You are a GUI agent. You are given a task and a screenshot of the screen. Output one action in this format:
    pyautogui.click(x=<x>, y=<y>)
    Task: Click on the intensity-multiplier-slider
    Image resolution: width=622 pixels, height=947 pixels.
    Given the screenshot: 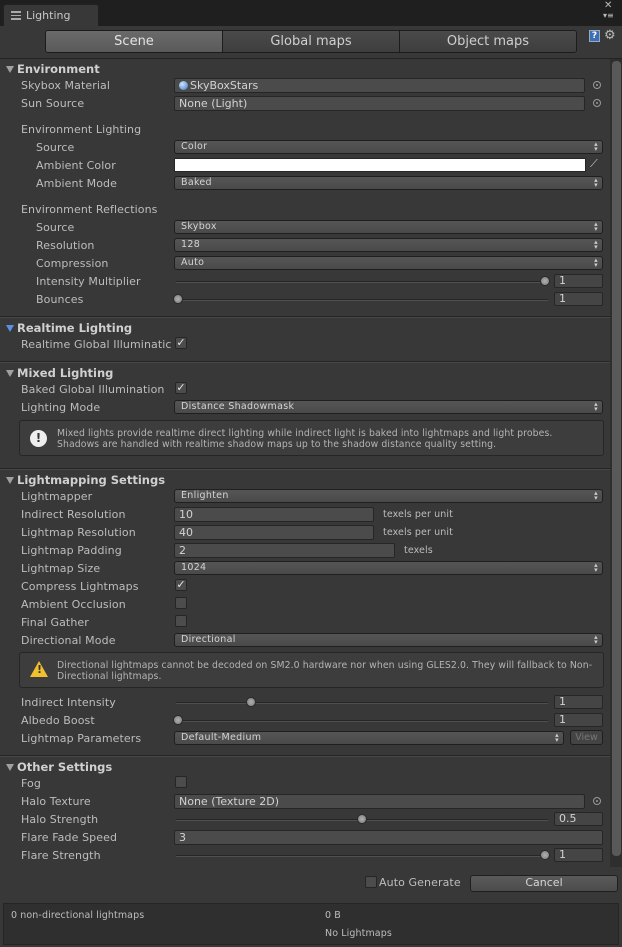 What is the action you would take?
    pyautogui.click(x=362, y=282)
    